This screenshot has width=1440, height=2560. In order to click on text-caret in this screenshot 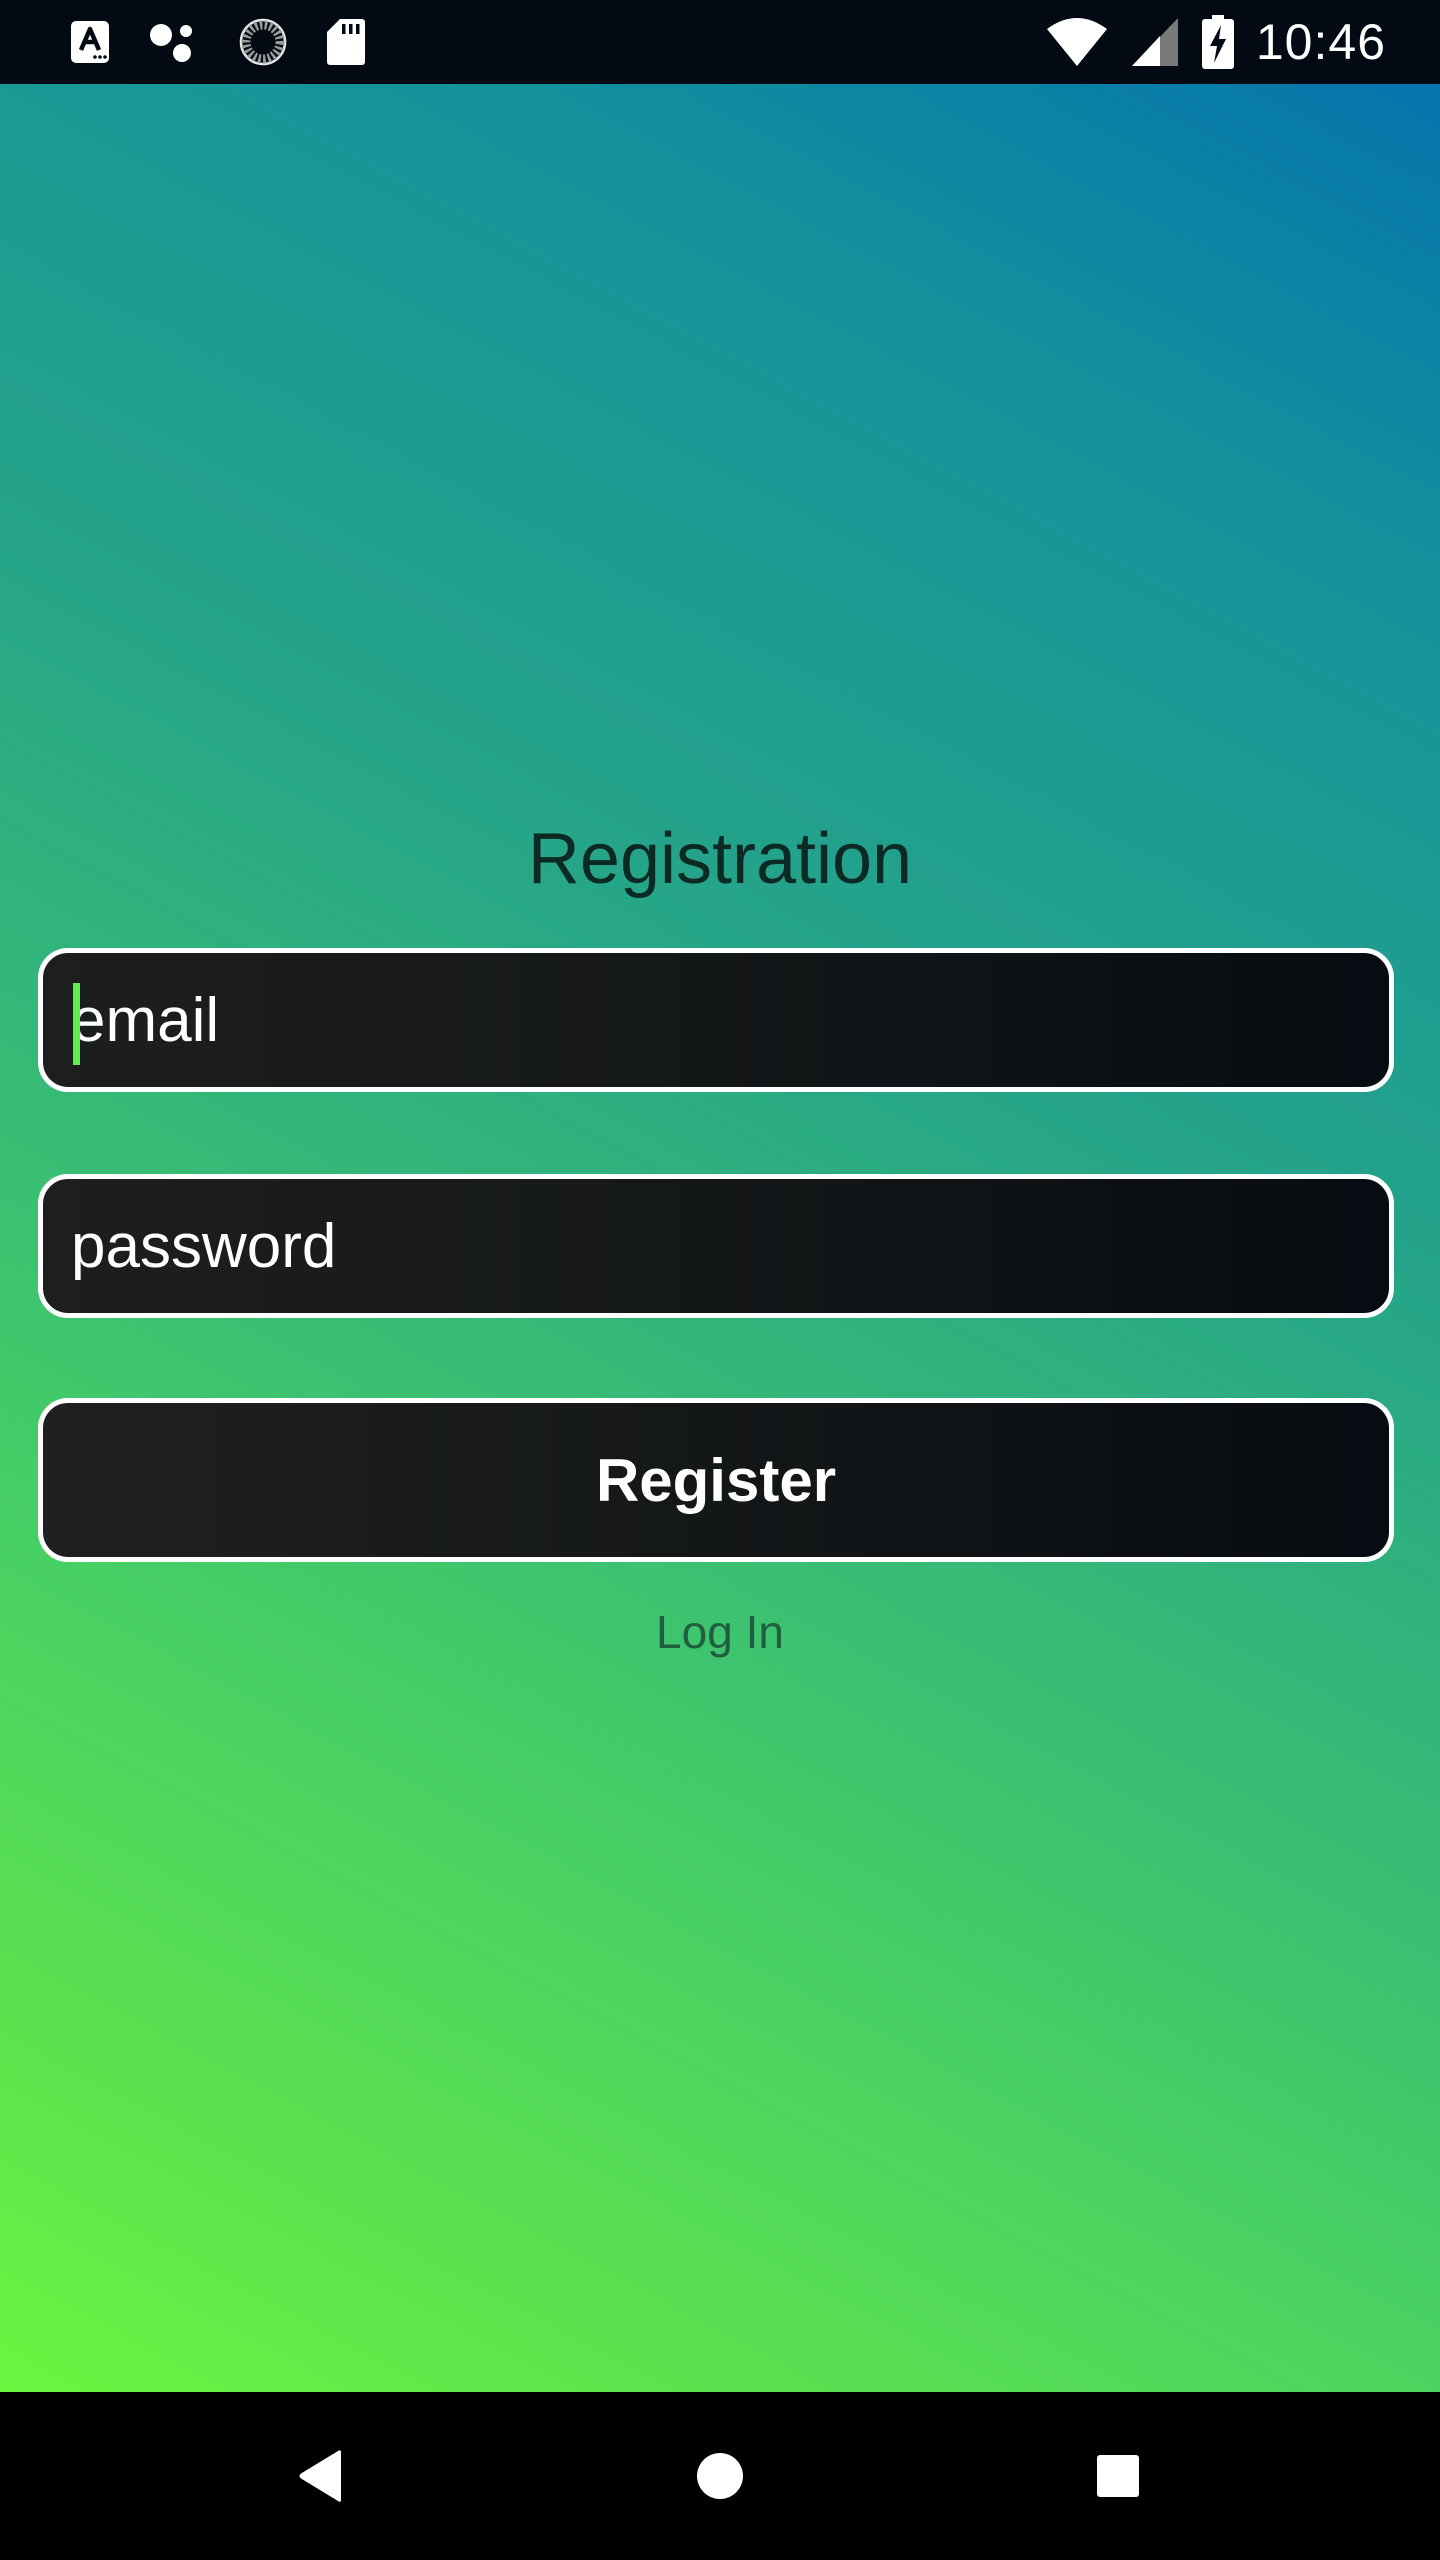, I will do `click(76, 1024)`.